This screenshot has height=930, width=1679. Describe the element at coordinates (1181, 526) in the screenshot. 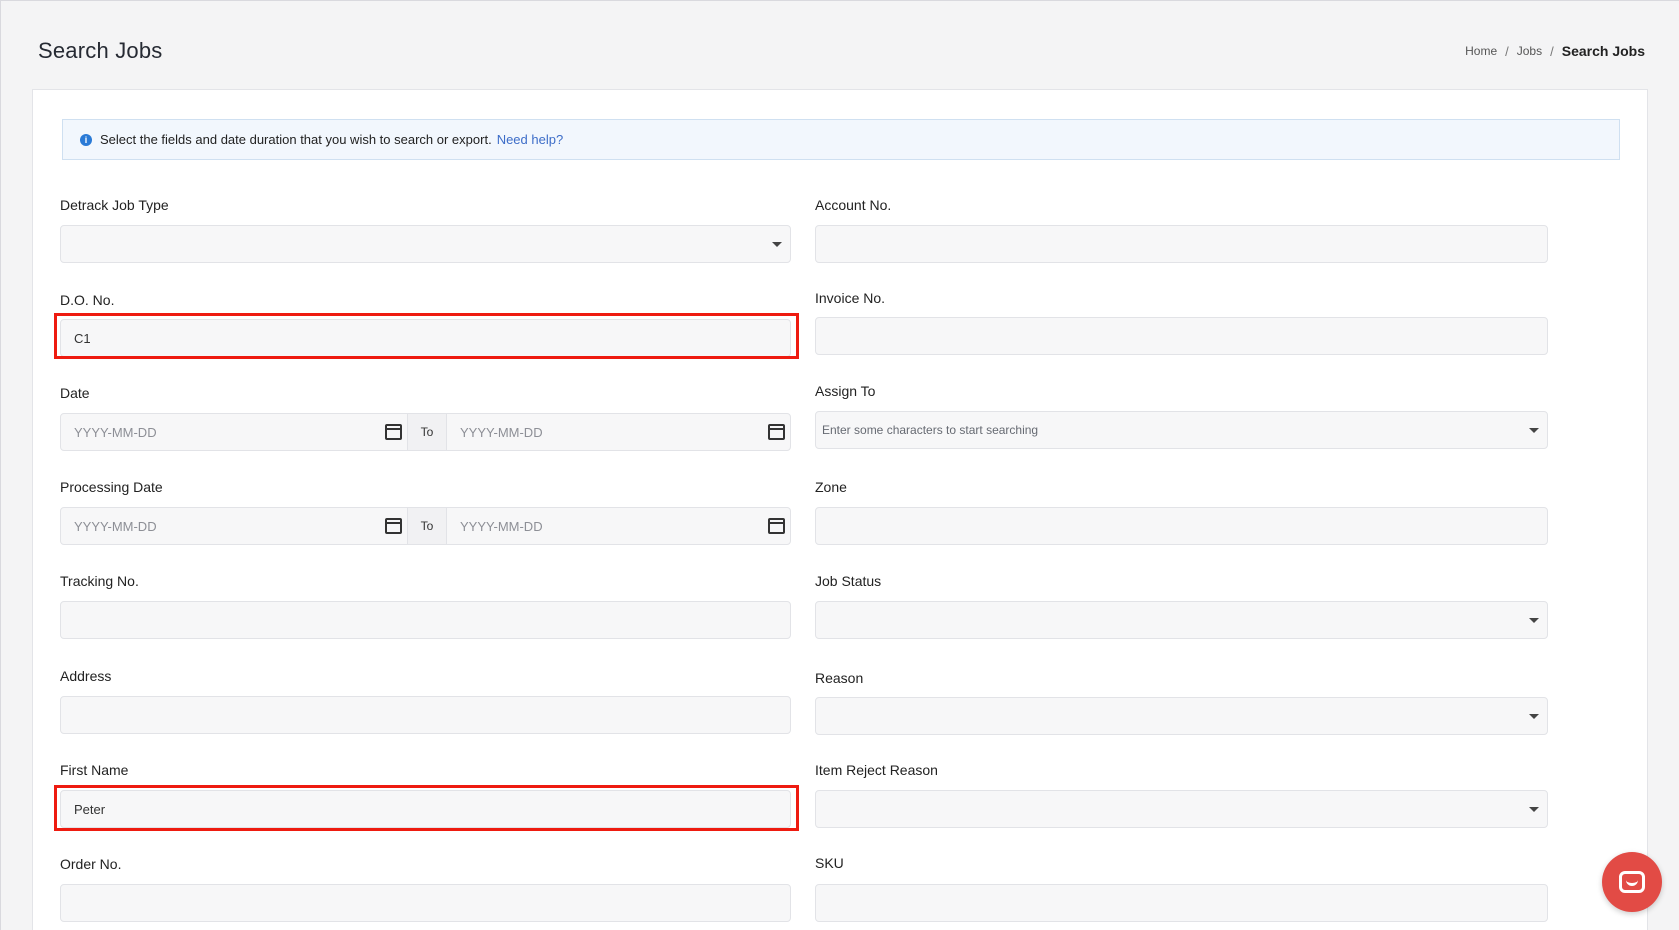

I see `zone-input` at that location.